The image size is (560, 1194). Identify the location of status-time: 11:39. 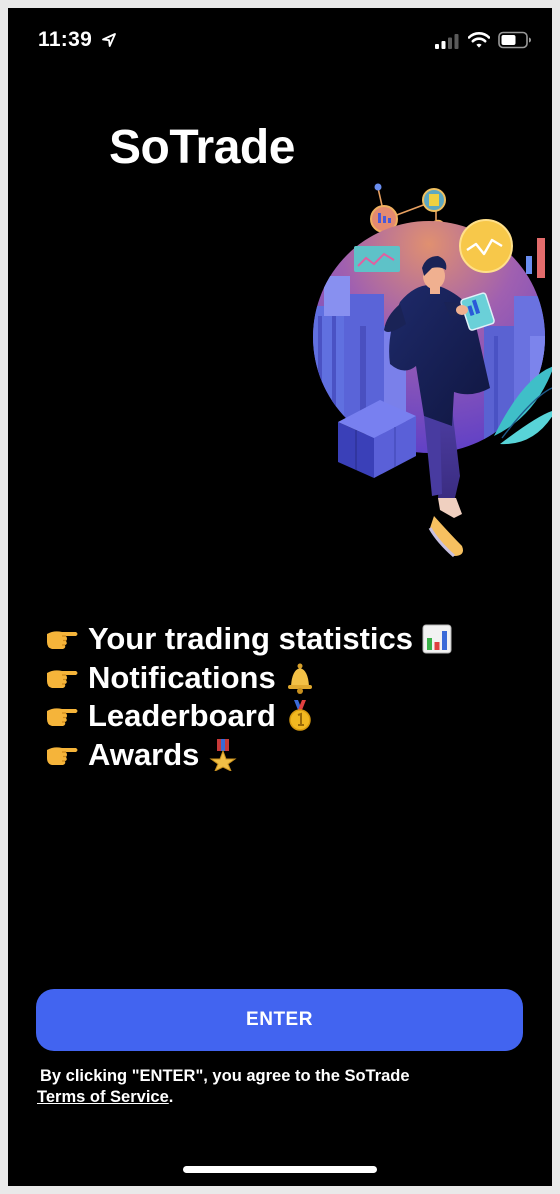
(65, 39).